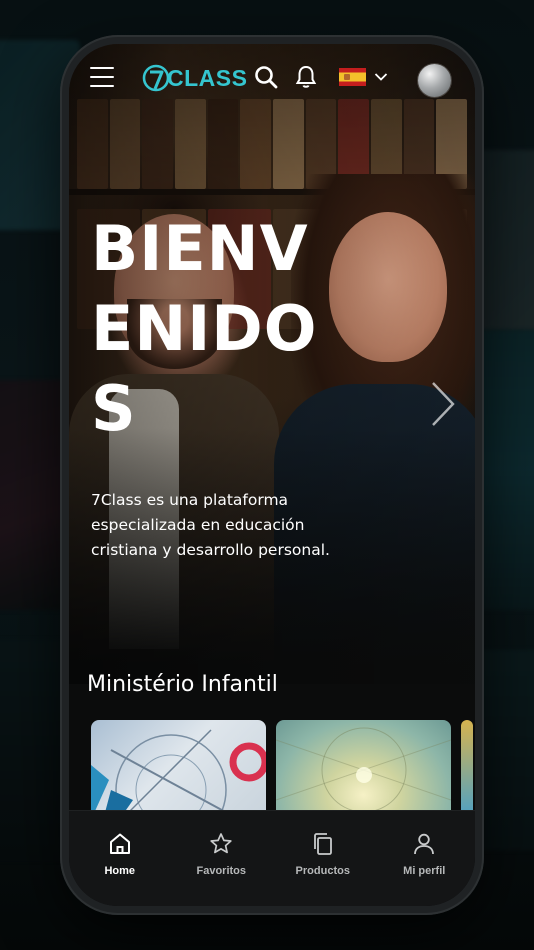  I want to click on avatar, so click(434, 80).